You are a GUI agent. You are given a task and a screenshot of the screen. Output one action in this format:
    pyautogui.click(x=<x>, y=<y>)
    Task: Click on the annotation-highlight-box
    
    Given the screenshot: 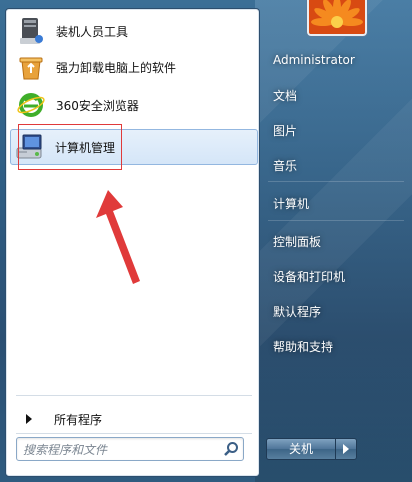 What is the action you would take?
    pyautogui.click(x=70, y=147)
    